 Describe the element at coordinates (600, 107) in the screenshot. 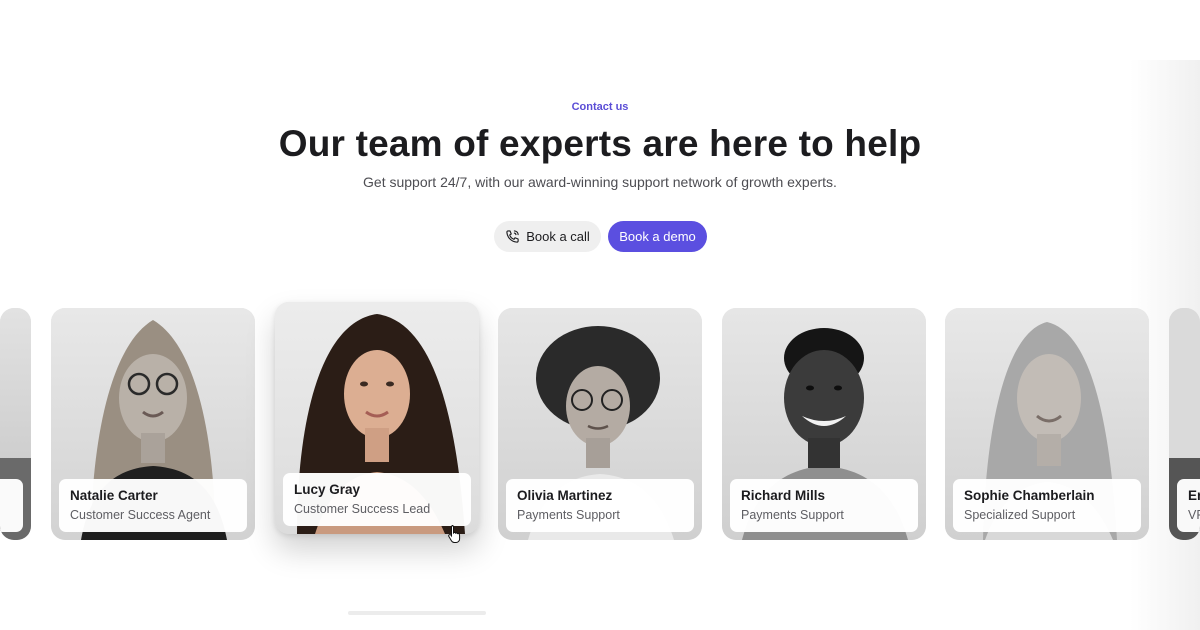

I see `eyebrow-label: Contact us` at that location.